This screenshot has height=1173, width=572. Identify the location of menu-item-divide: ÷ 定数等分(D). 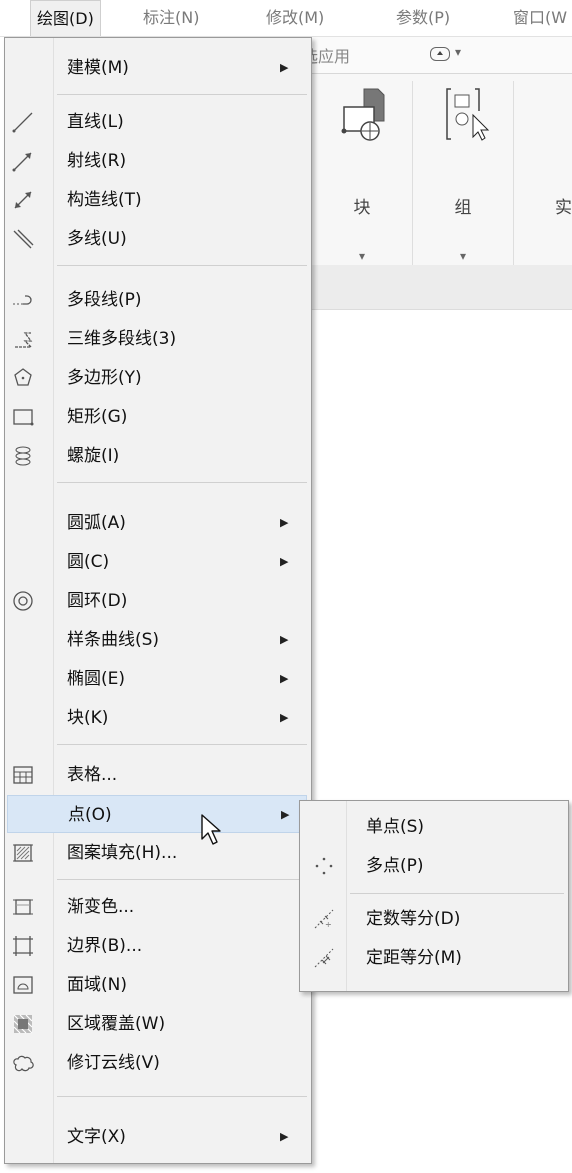
(434, 919).